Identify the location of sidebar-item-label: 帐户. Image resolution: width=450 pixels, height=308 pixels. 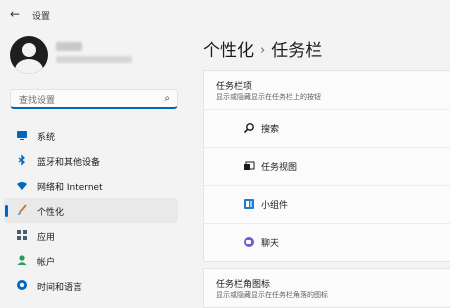
(46, 263).